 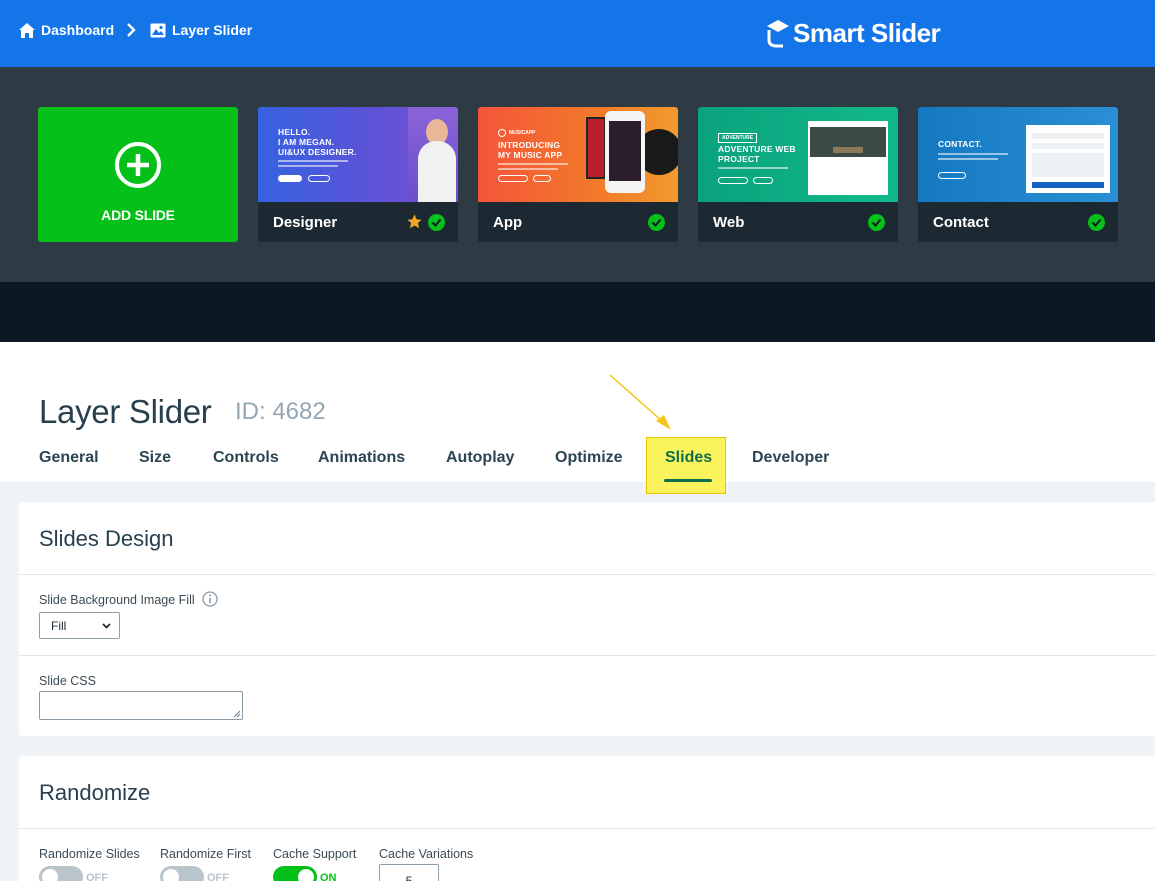 I want to click on randomize-first-toggle, so click(x=182, y=873).